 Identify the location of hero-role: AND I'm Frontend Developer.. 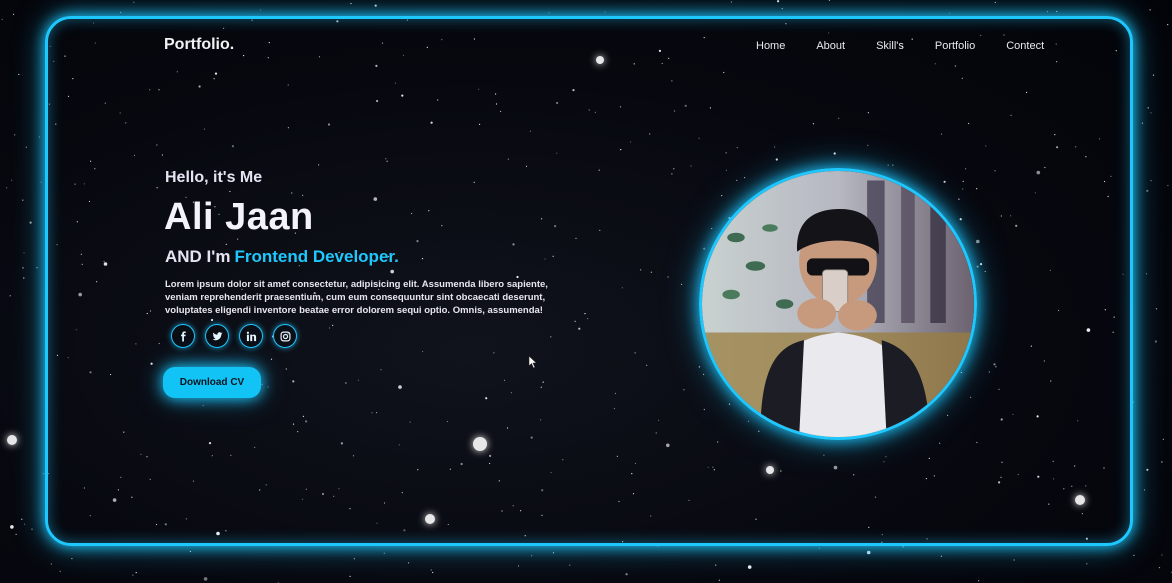
(282, 257).